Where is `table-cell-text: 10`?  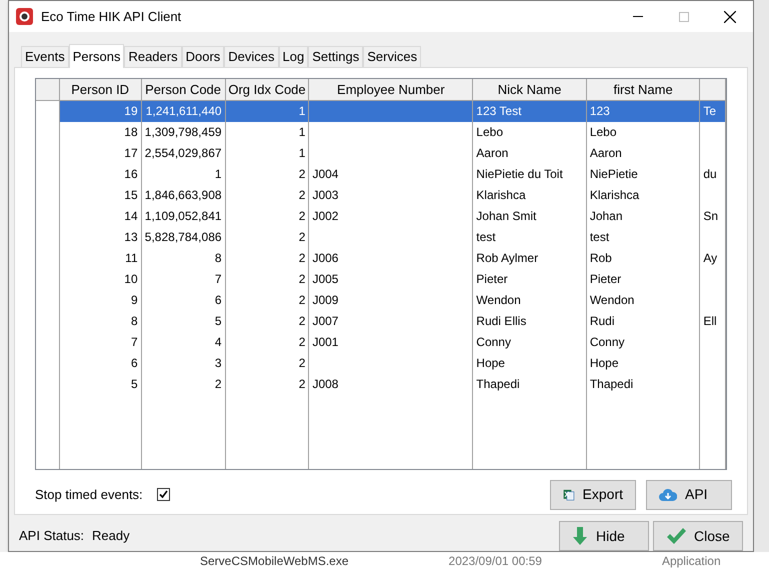 table-cell-text: 10 is located at coordinates (131, 279).